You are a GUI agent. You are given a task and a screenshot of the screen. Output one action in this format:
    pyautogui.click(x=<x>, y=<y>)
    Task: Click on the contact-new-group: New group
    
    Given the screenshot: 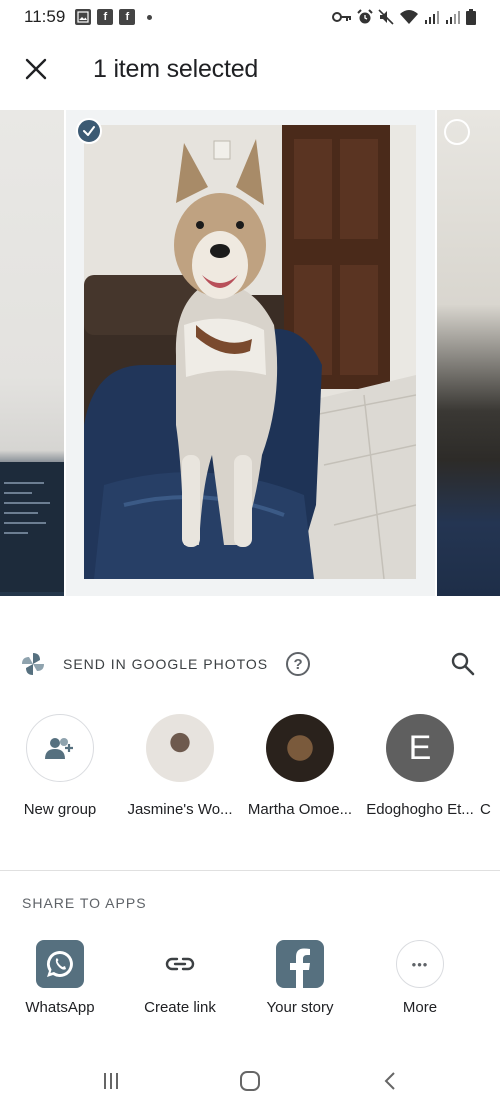 What is the action you would take?
    pyautogui.click(x=60, y=766)
    